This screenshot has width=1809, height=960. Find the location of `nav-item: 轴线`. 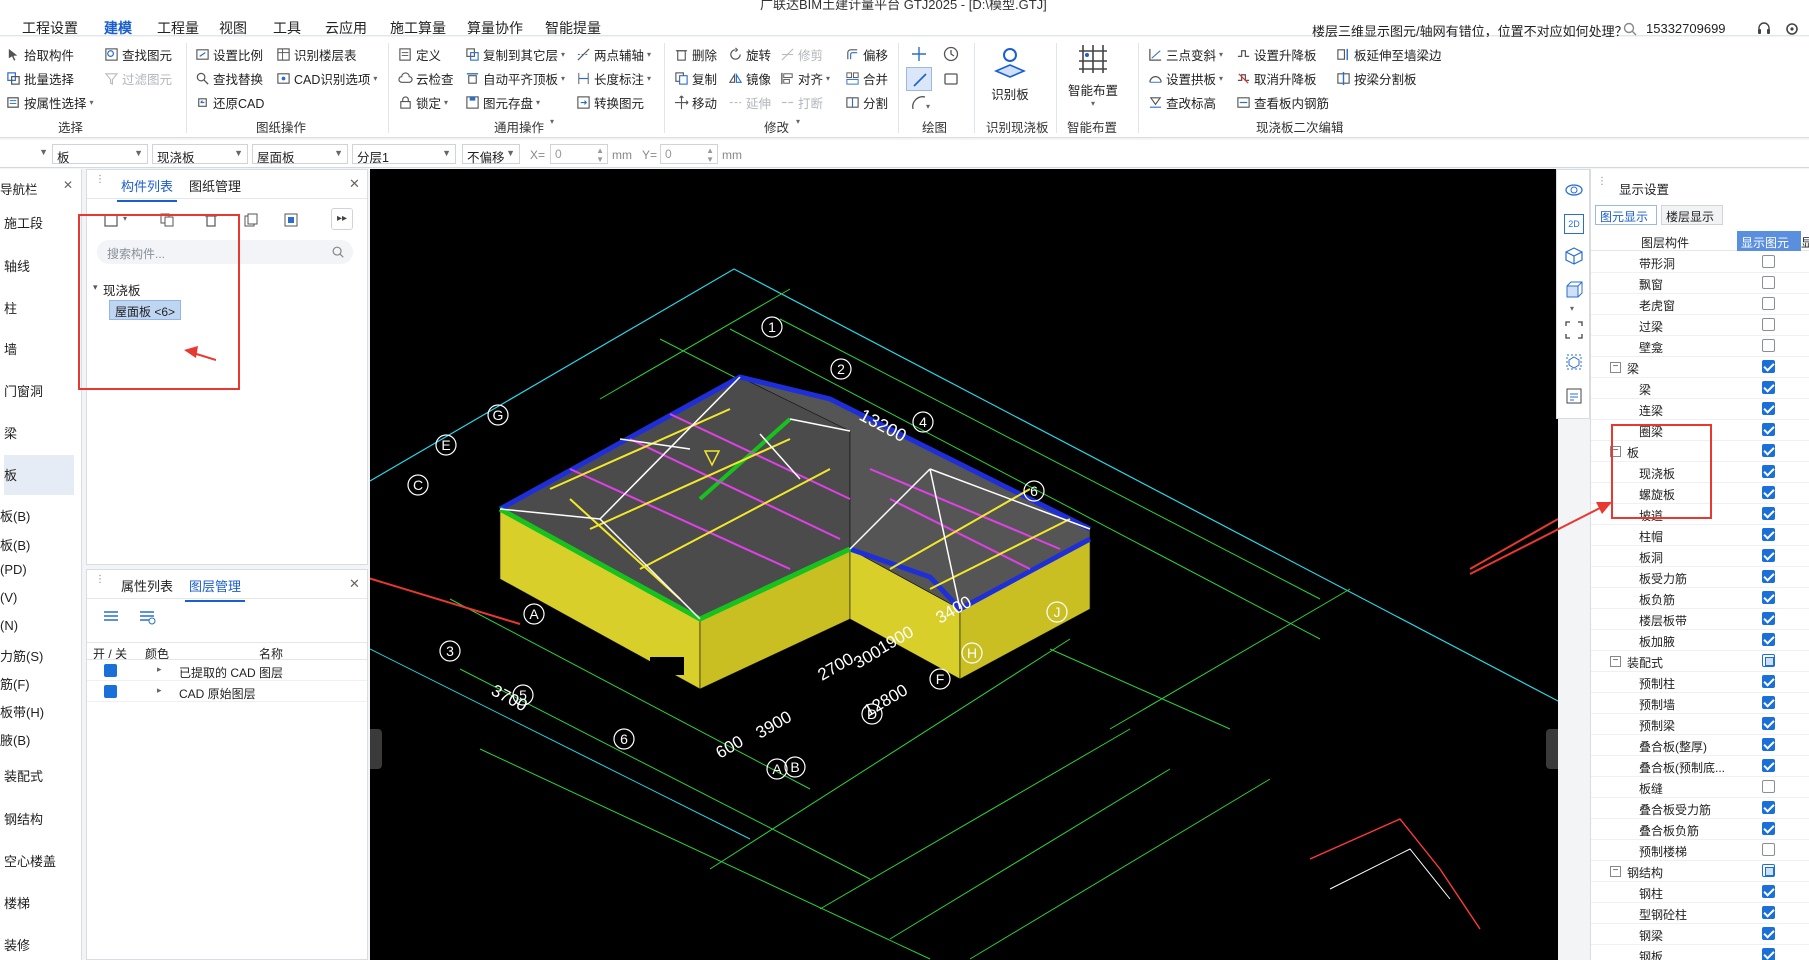

nav-item: 轴线 is located at coordinates (17, 265).